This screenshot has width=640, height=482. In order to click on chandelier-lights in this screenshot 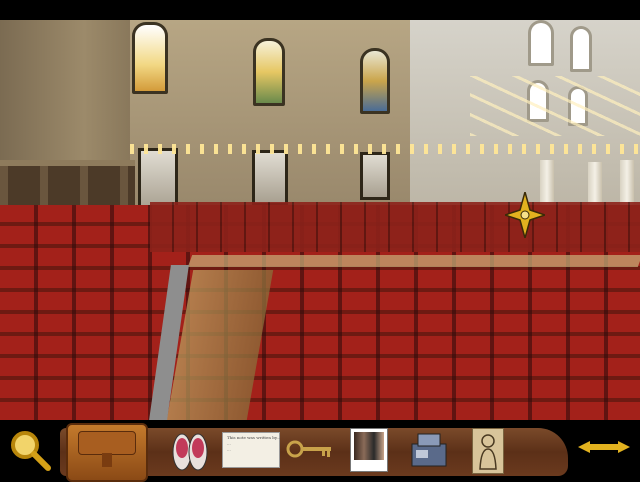, I will do `click(555, 106)`.